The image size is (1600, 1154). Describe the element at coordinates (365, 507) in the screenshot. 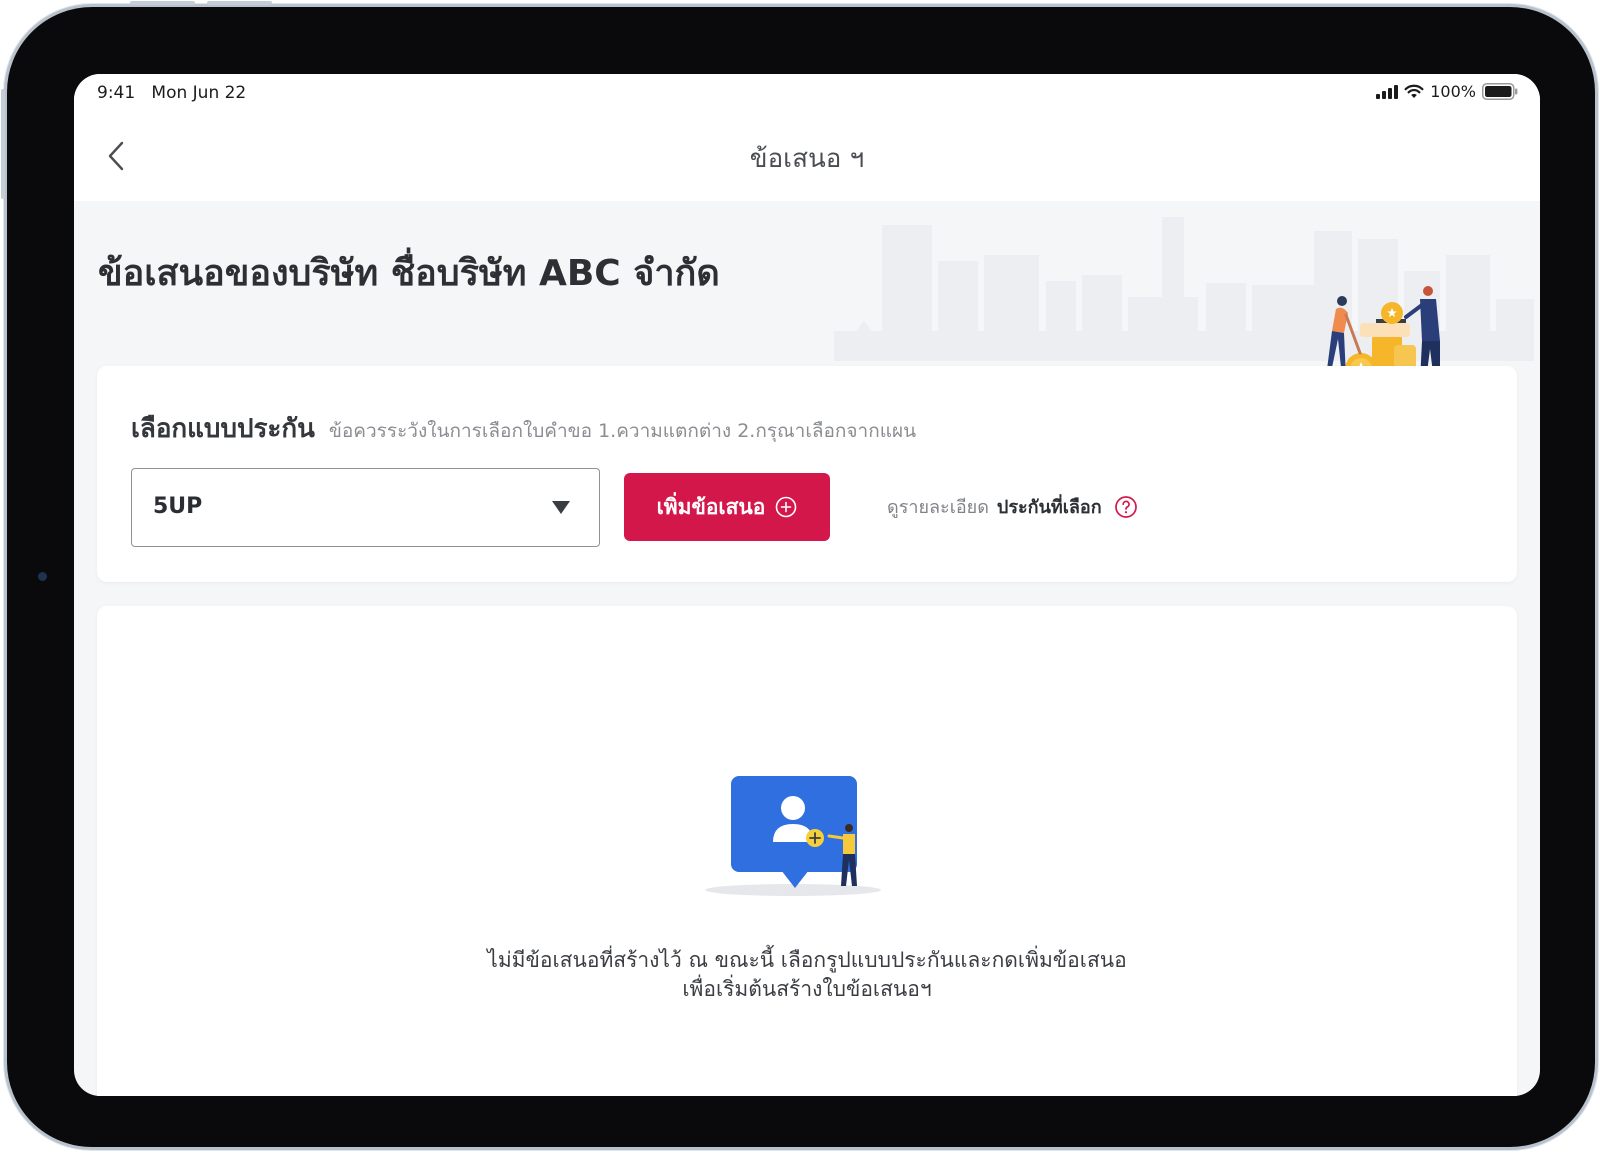

I see `plan-dropdown: 5UP` at that location.